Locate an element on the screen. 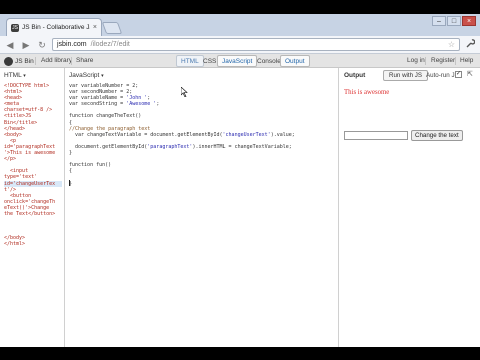  code-line: } is located at coordinates (71, 183).